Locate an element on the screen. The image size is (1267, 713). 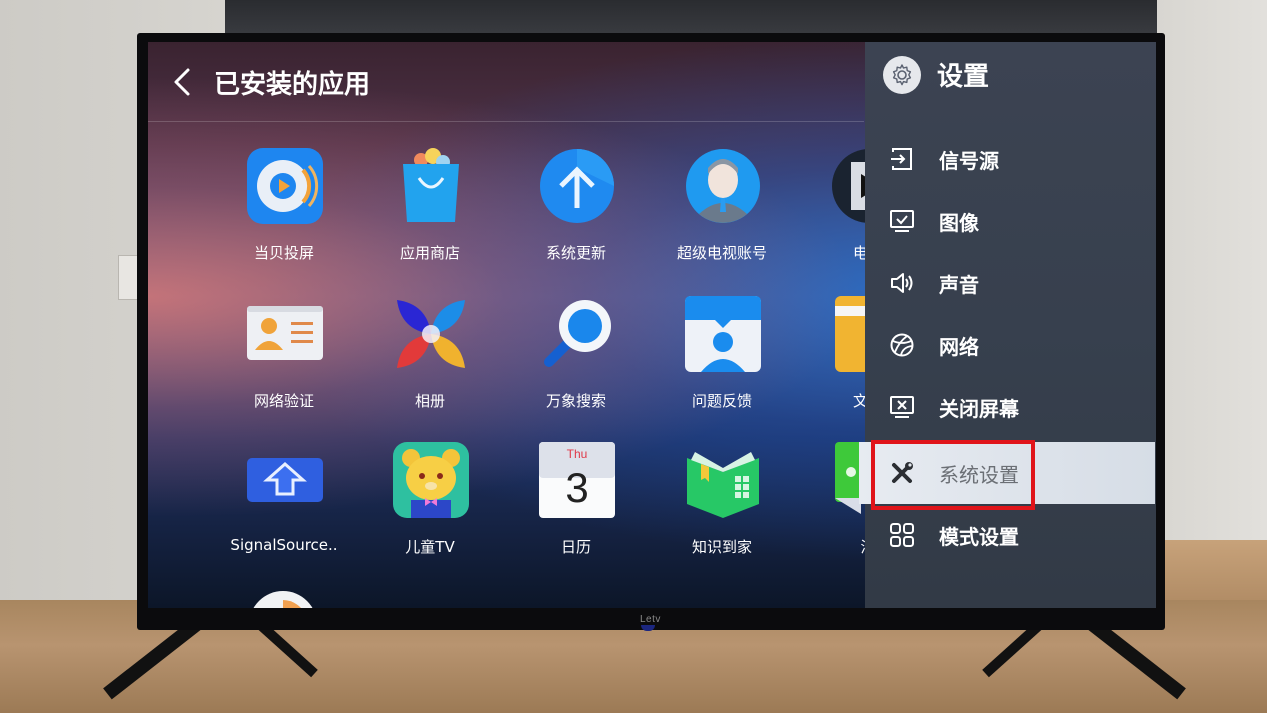
app-label: 系统更新 is located at coordinates (575, 253).